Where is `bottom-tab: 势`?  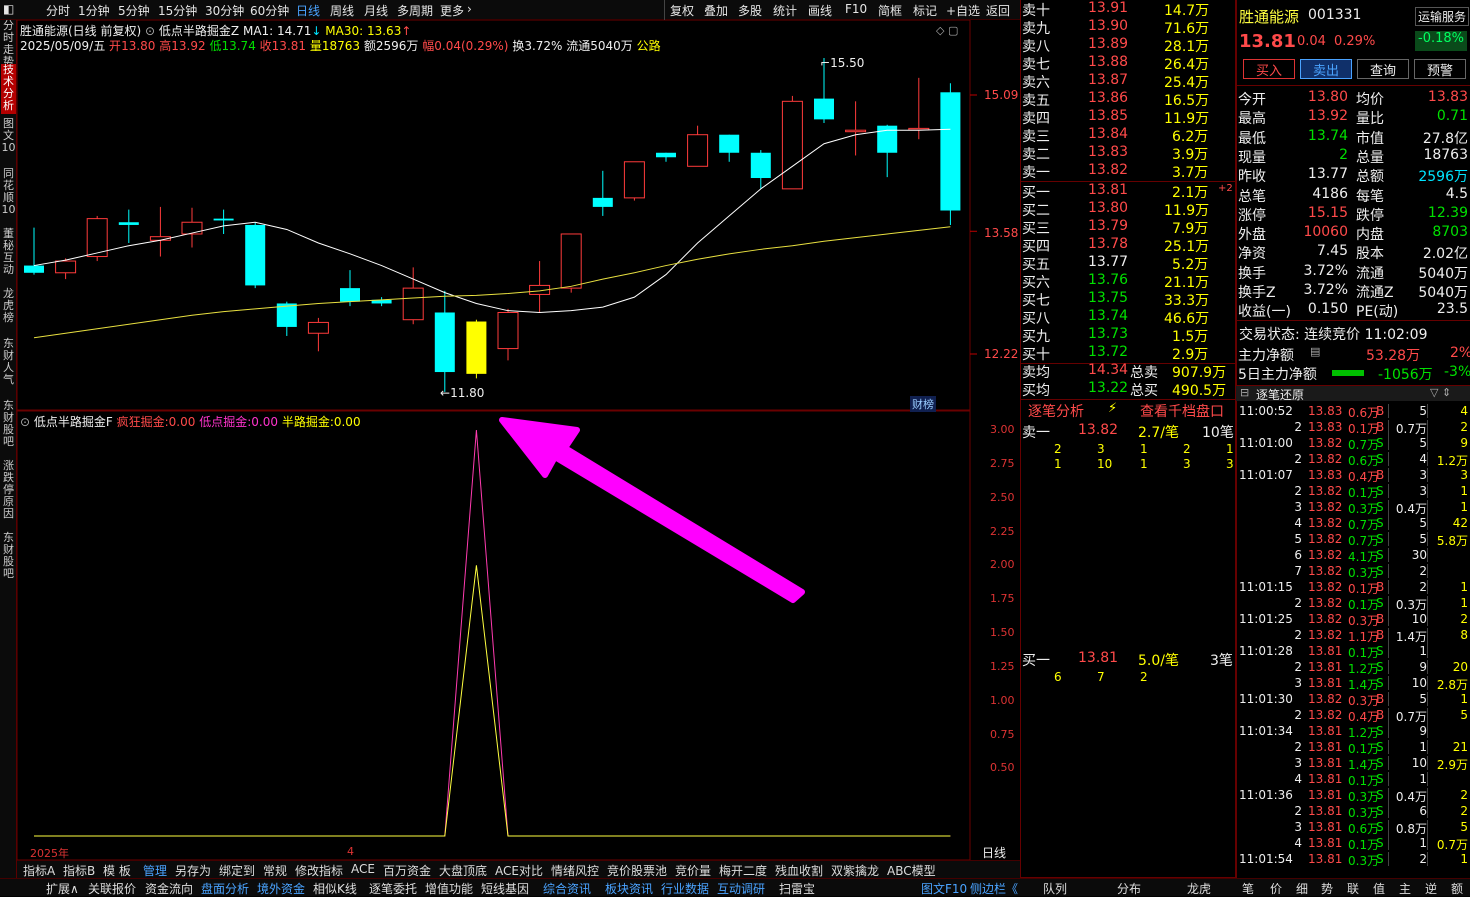
bottom-tab: 势 is located at coordinates (1327, 888).